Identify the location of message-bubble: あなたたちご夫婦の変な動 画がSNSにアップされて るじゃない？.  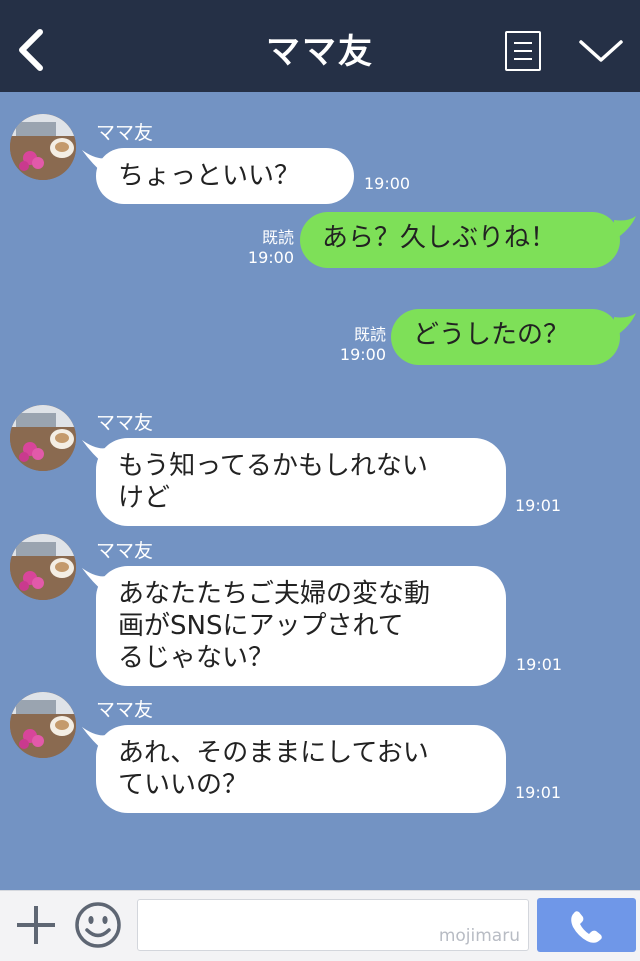
(301, 626).